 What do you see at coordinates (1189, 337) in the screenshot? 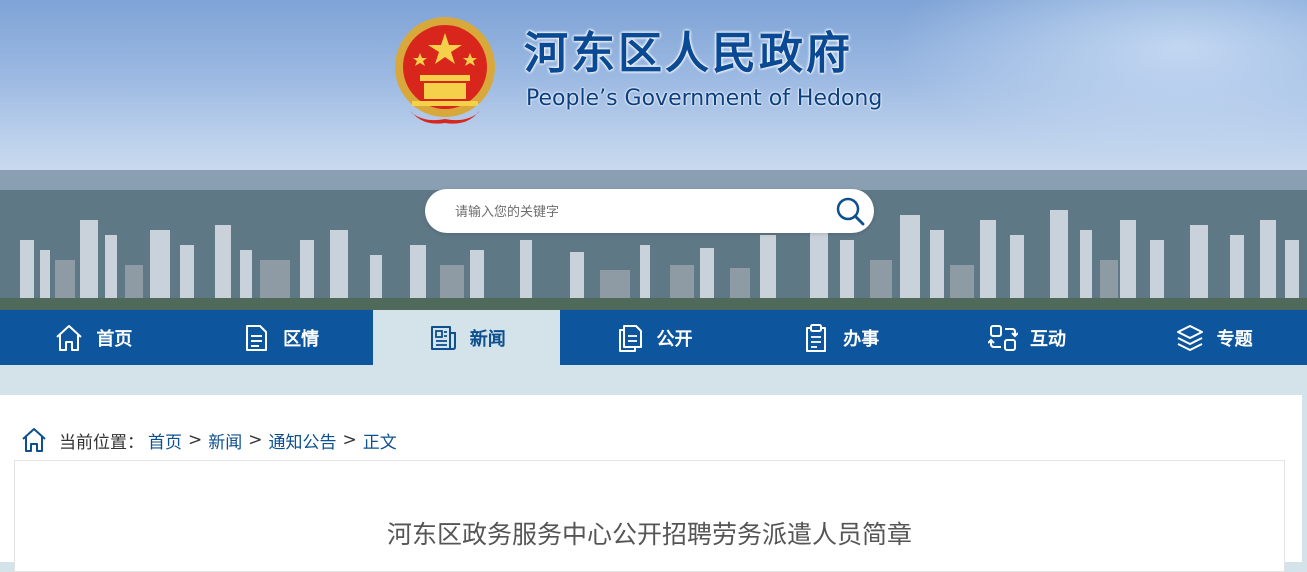
I see `layers-icon` at bounding box center [1189, 337].